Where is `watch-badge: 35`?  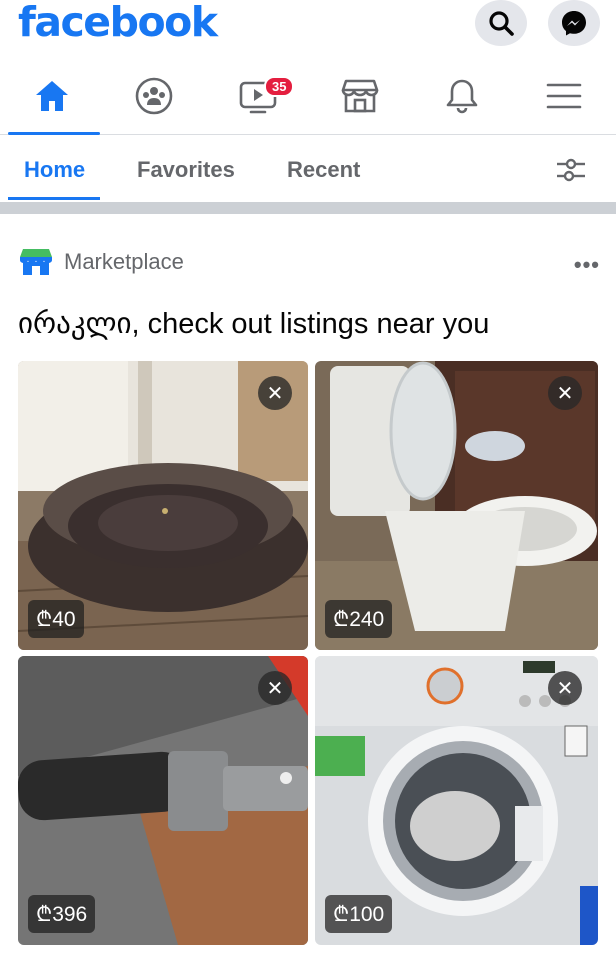 watch-badge: 35 is located at coordinates (279, 86).